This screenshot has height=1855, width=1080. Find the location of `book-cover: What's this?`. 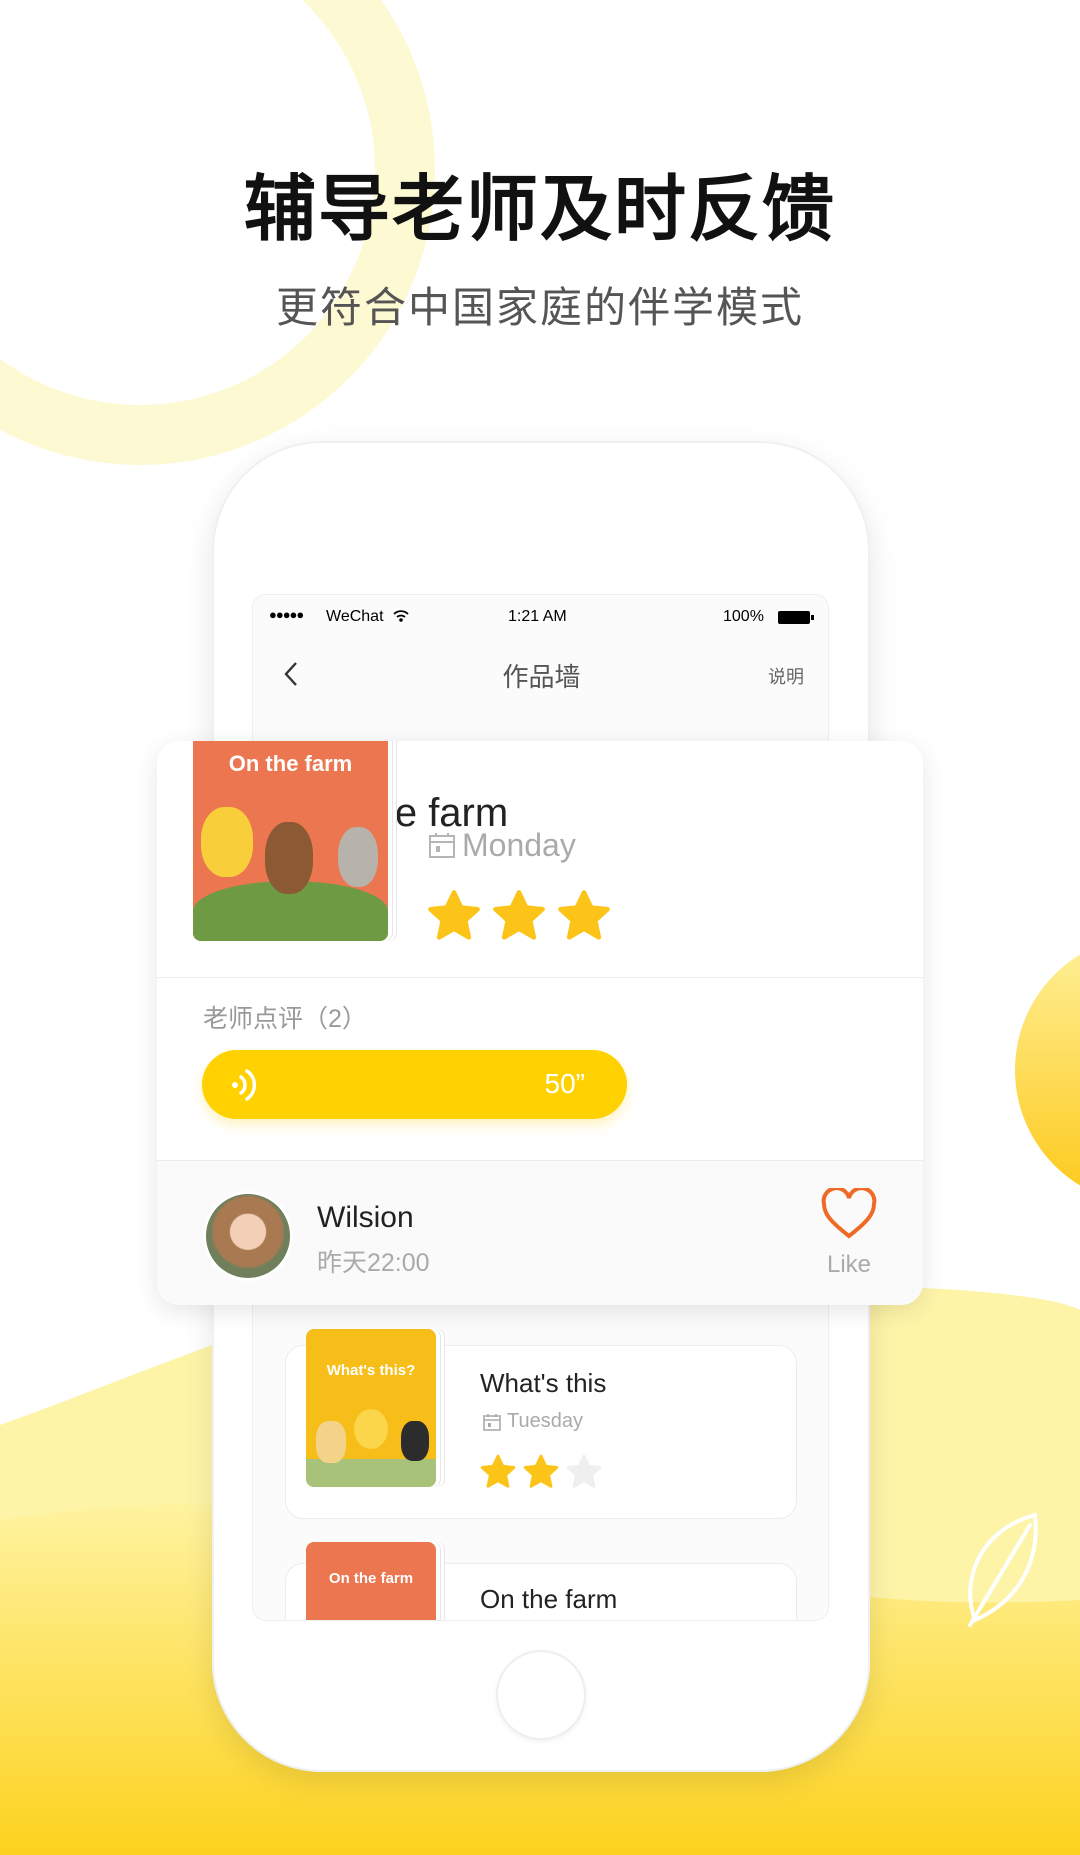

book-cover: What's this? is located at coordinates (371, 1408).